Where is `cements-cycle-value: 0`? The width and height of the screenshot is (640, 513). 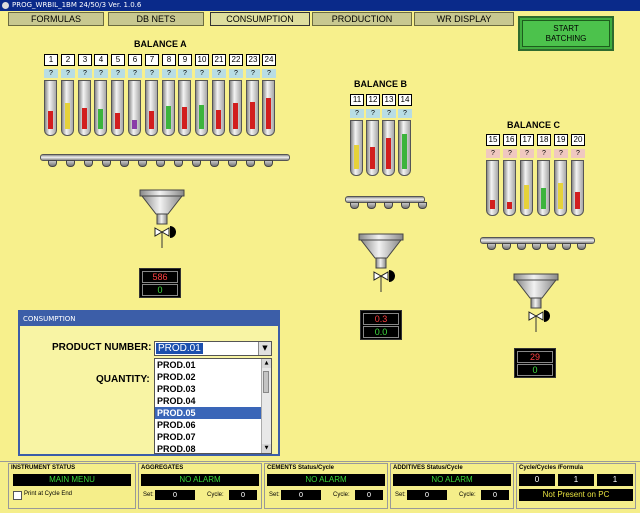
cements-cycle-value: 0 is located at coordinates (369, 495).